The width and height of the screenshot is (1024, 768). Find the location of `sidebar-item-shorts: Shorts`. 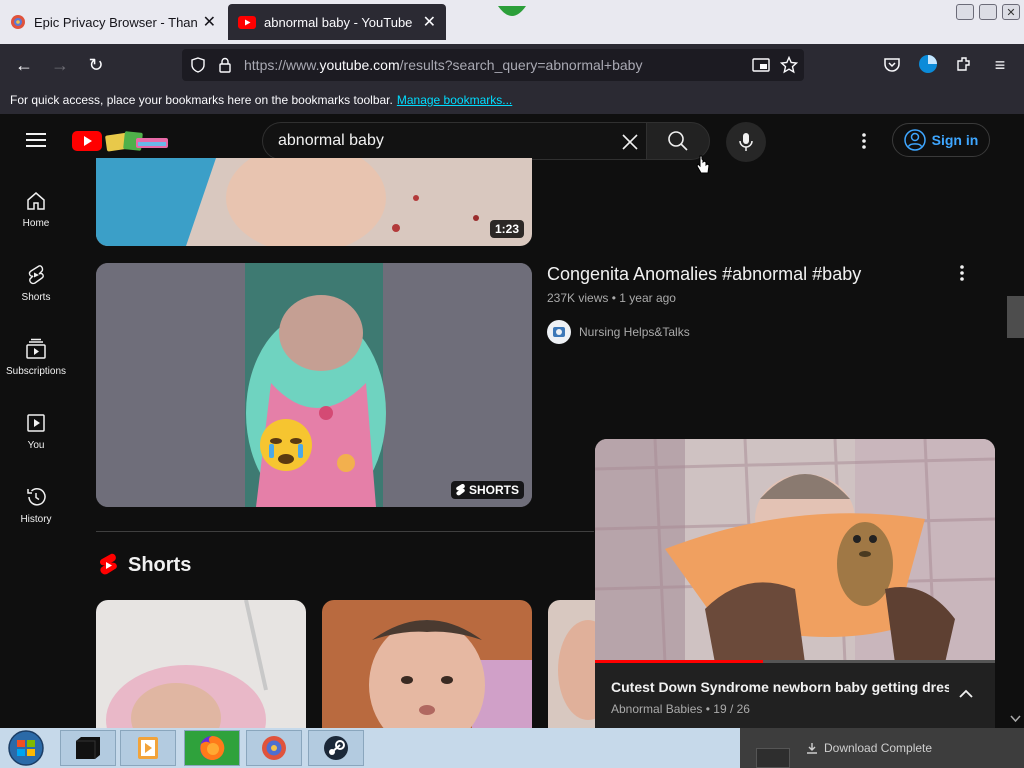

sidebar-item-shorts: Shorts is located at coordinates (36, 283).